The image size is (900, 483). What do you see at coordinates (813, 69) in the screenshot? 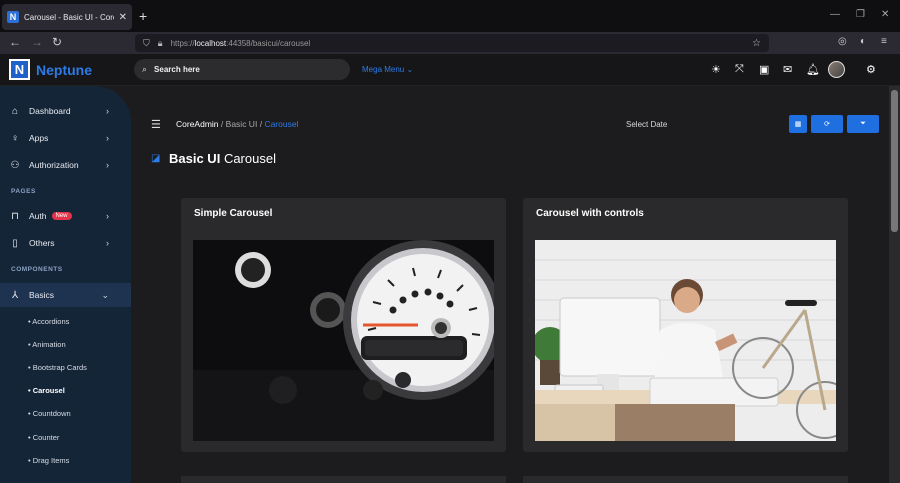
I see `notification-bell-icon: 🔔︎` at bounding box center [813, 69].